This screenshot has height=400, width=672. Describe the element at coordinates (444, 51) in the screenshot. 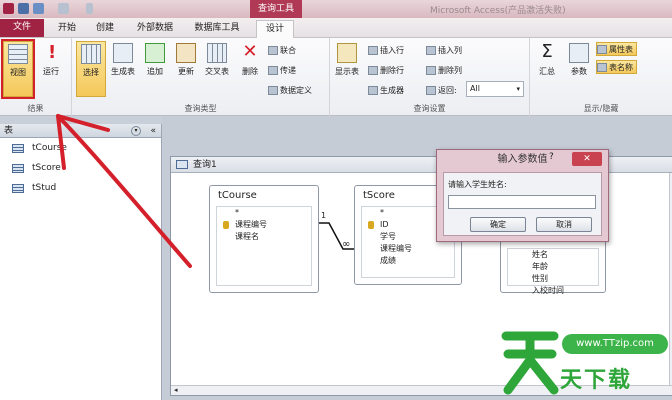

I see `insert-columns-button: 插入列` at that location.